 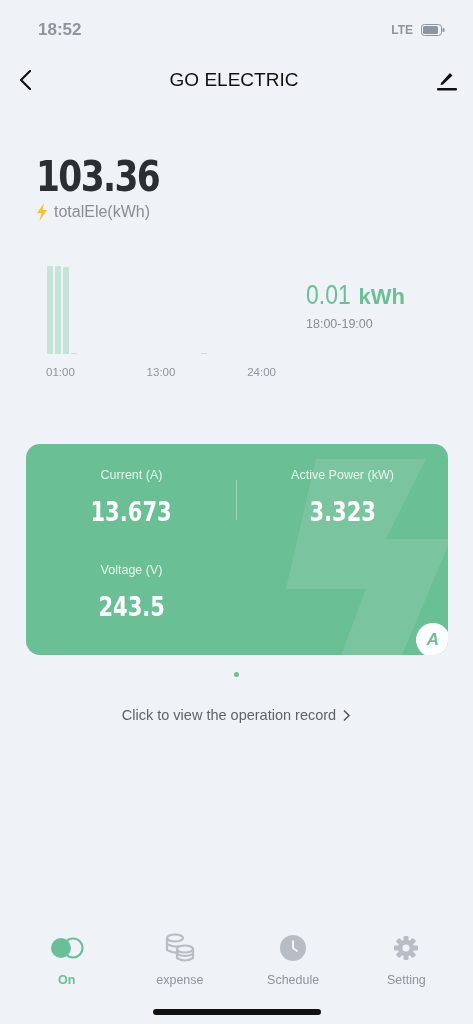 I want to click on nav-tab: Setting, so click(x=406, y=960).